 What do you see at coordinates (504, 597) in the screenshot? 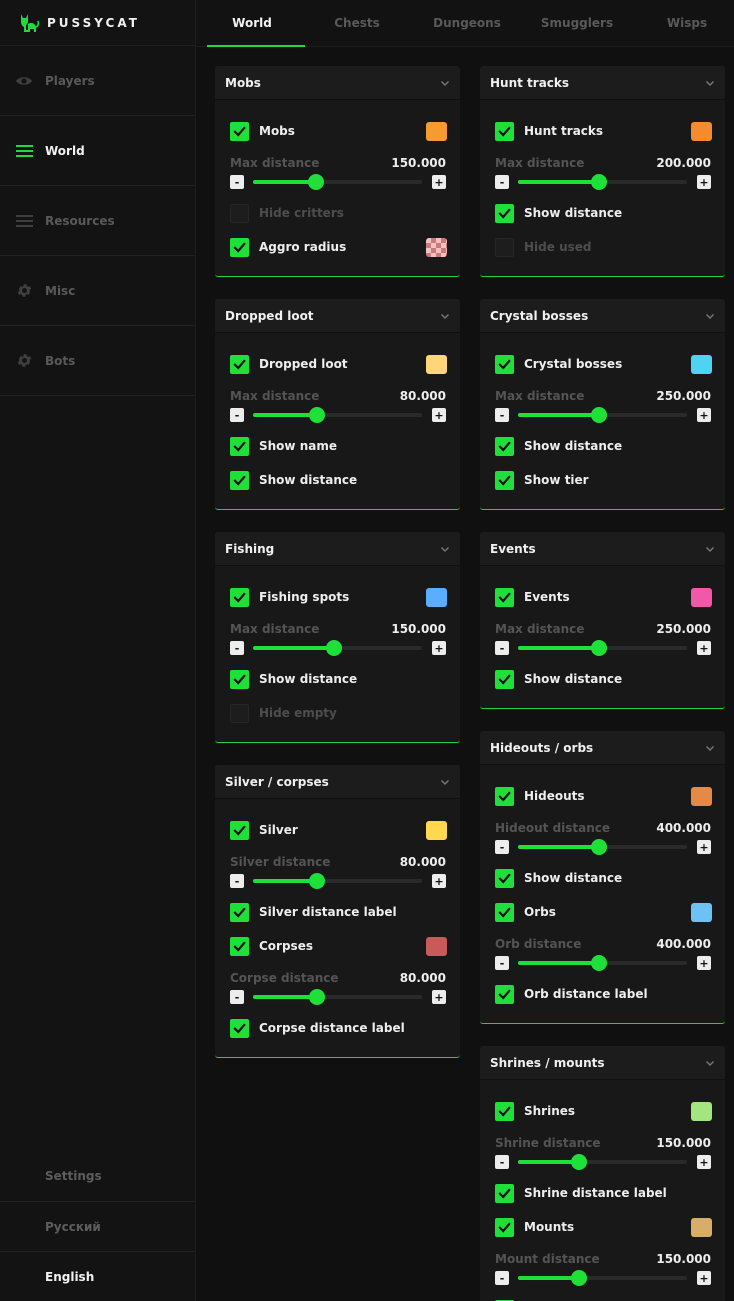
I see `events-checkbox` at bounding box center [504, 597].